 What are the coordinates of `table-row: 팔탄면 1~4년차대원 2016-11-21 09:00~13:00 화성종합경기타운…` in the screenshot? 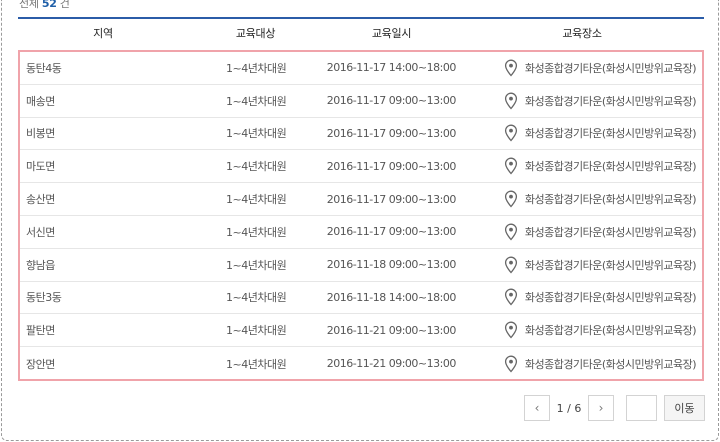 It's located at (361, 331).